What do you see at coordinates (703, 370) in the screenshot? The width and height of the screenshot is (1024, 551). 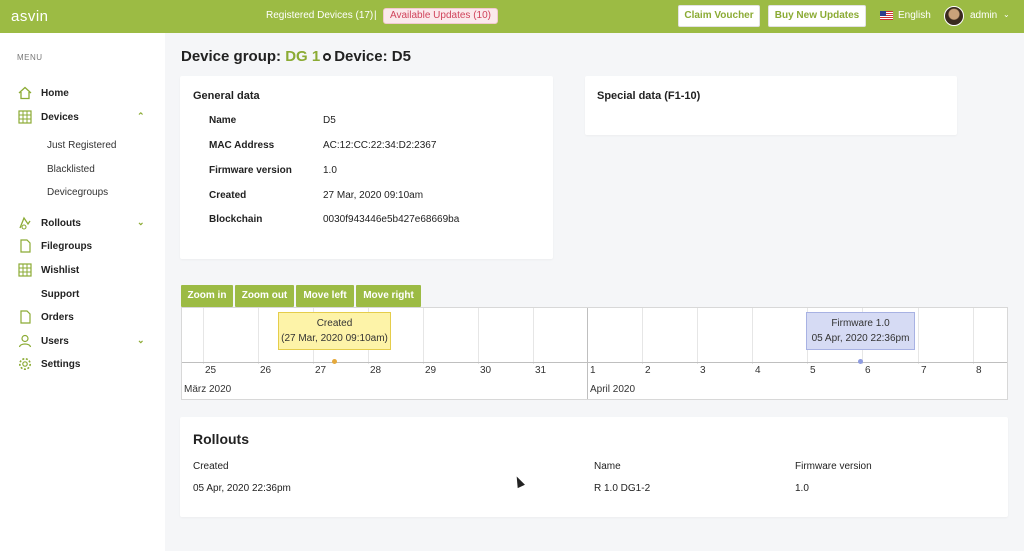 I see `day-label: 3` at bounding box center [703, 370].